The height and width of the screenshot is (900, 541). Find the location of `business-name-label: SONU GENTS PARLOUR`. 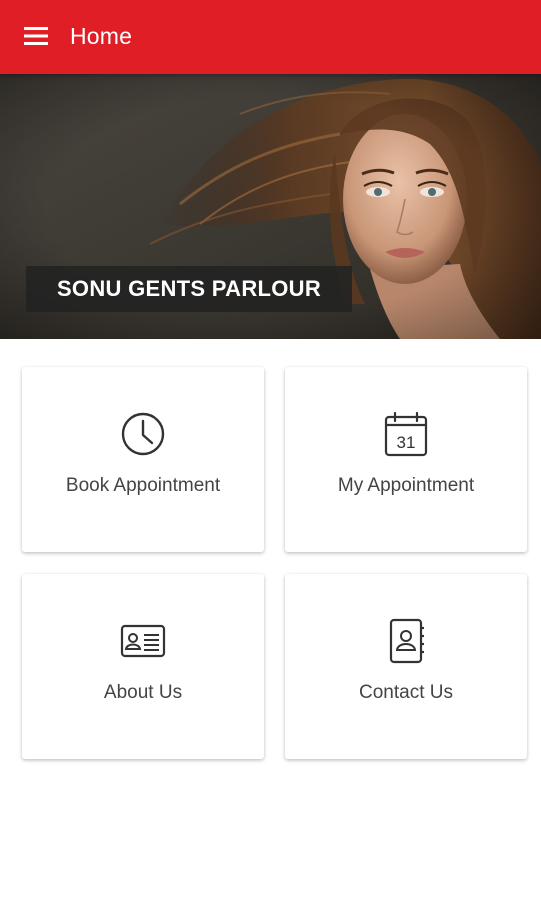

business-name-label: SONU GENTS PARLOUR is located at coordinates (189, 289).